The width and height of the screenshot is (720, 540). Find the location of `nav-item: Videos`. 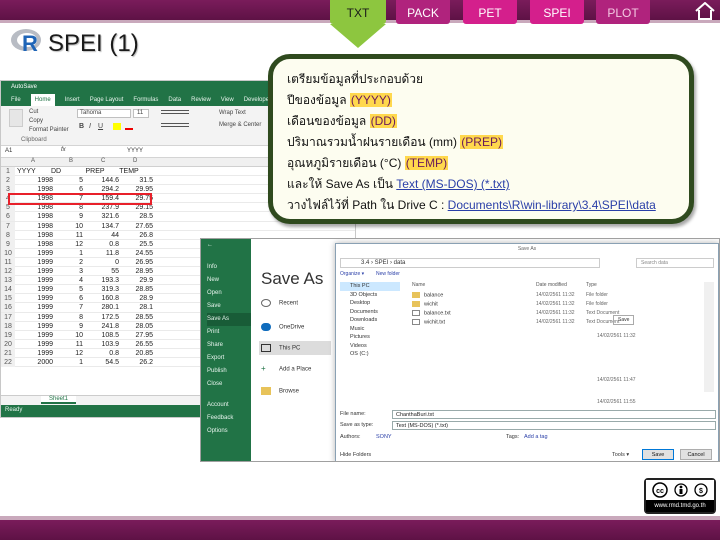

nav-item: Videos is located at coordinates (370, 346).